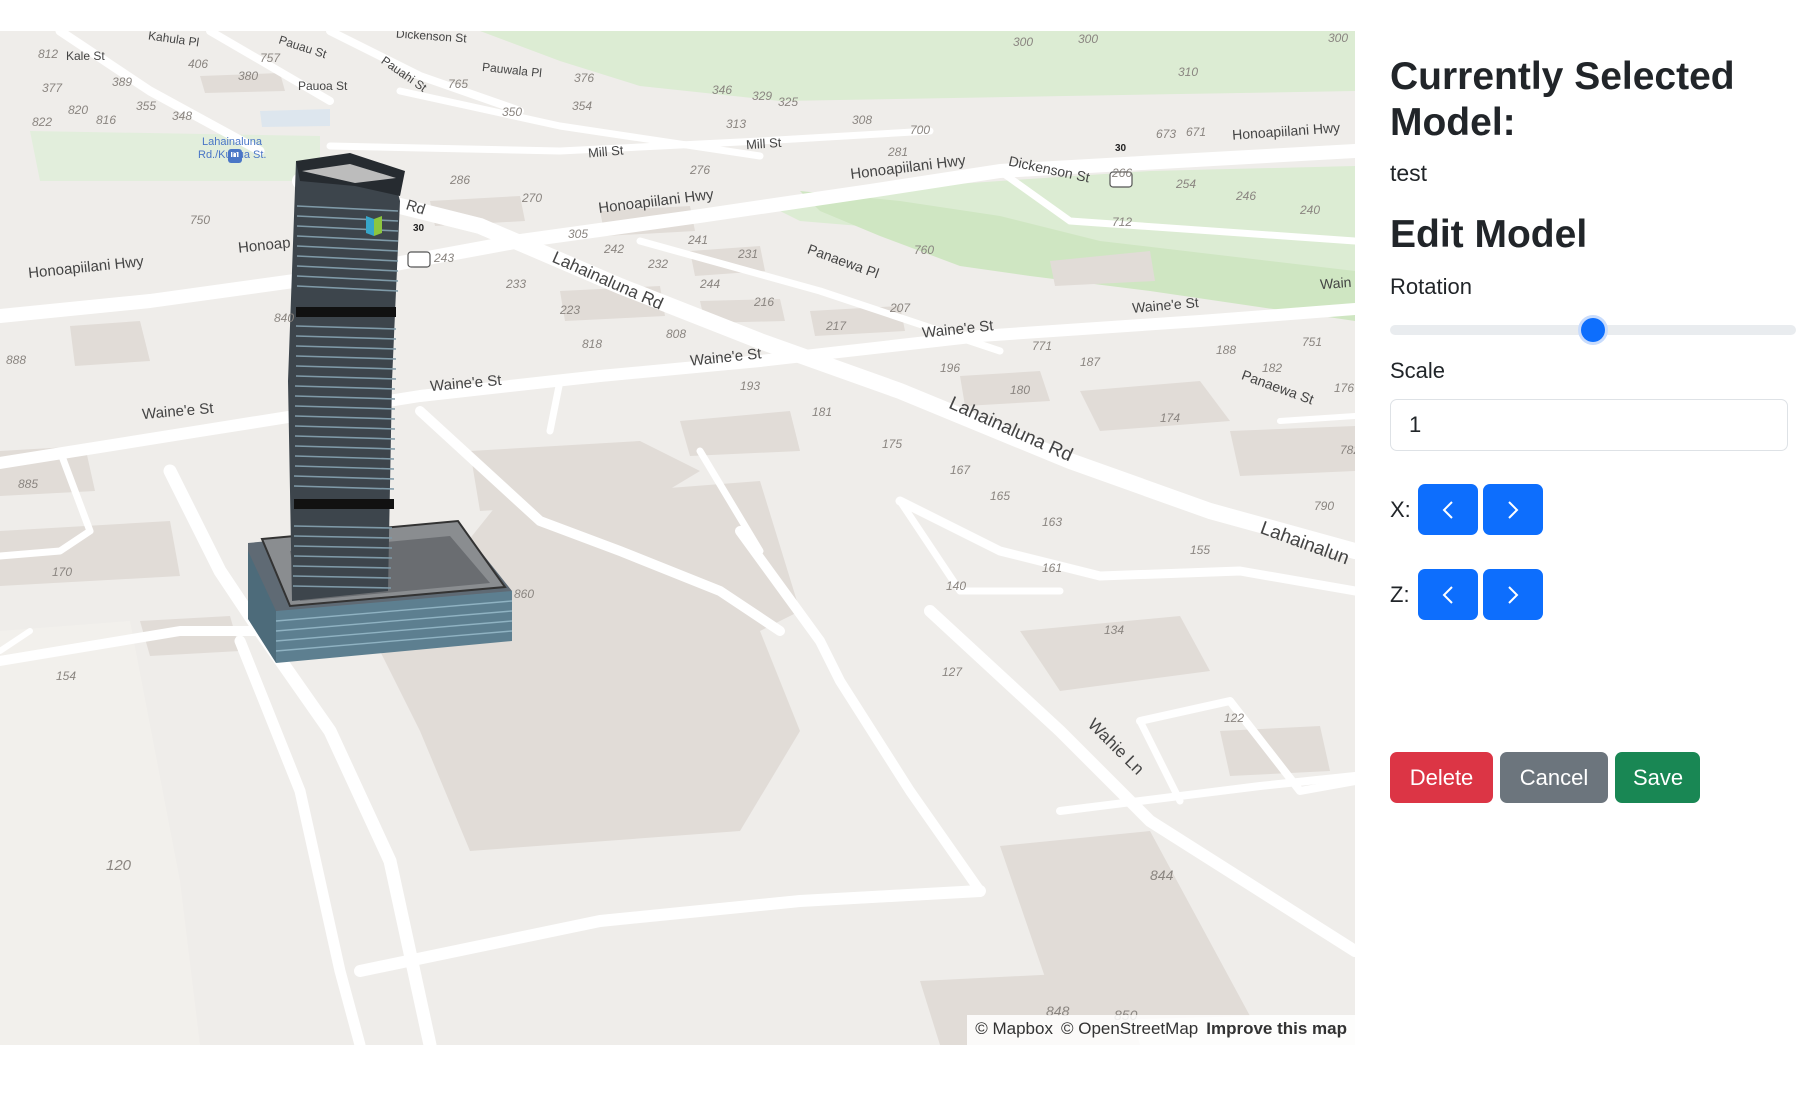 The height and width of the screenshot is (1100, 1800). I want to click on house-number: 244, so click(710, 284).